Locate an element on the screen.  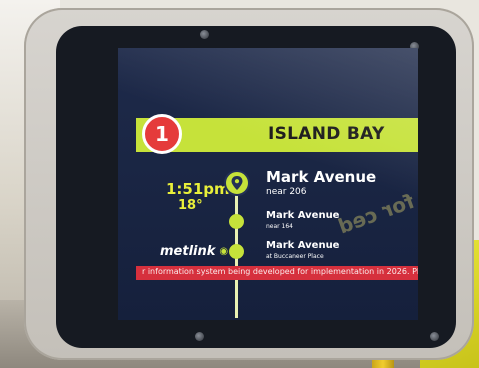
map-pin-icon is located at coordinates (237, 183).